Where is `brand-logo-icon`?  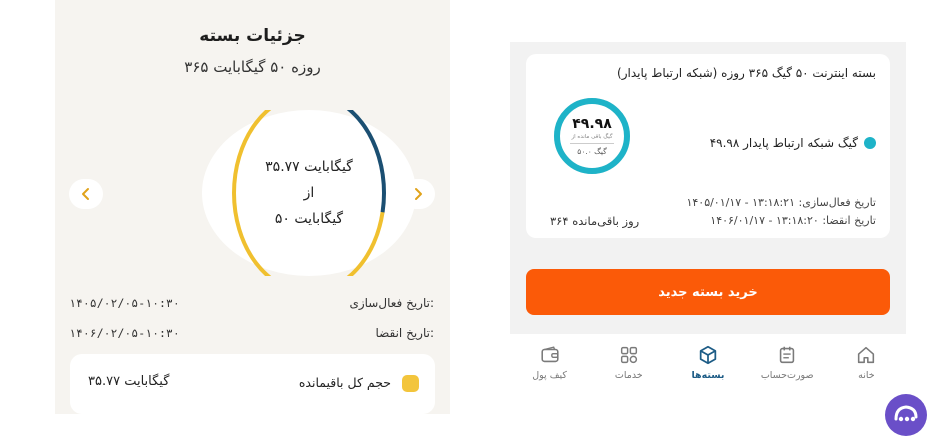
brand-logo-icon is located at coordinates (906, 415).